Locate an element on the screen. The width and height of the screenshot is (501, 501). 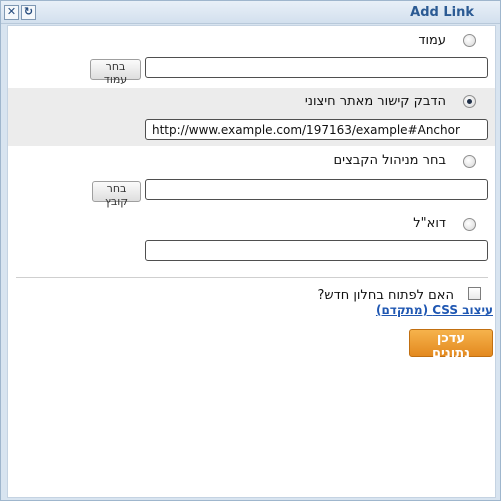
option-page: עמוד בחר עמוד is located at coordinates (251, 57).